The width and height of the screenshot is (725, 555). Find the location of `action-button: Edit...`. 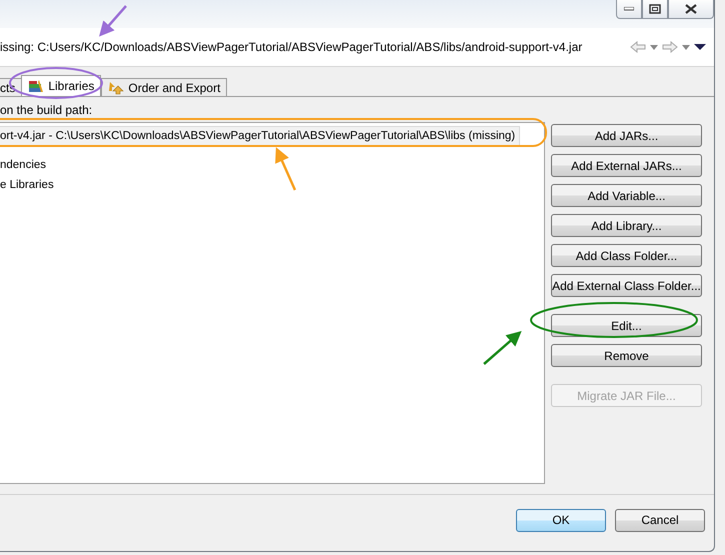

action-button: Edit... is located at coordinates (626, 325).